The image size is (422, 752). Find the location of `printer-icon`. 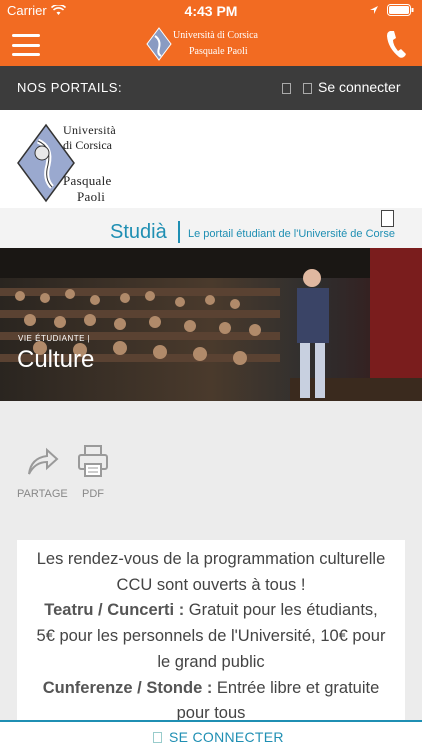

printer-icon is located at coordinates (93, 461).